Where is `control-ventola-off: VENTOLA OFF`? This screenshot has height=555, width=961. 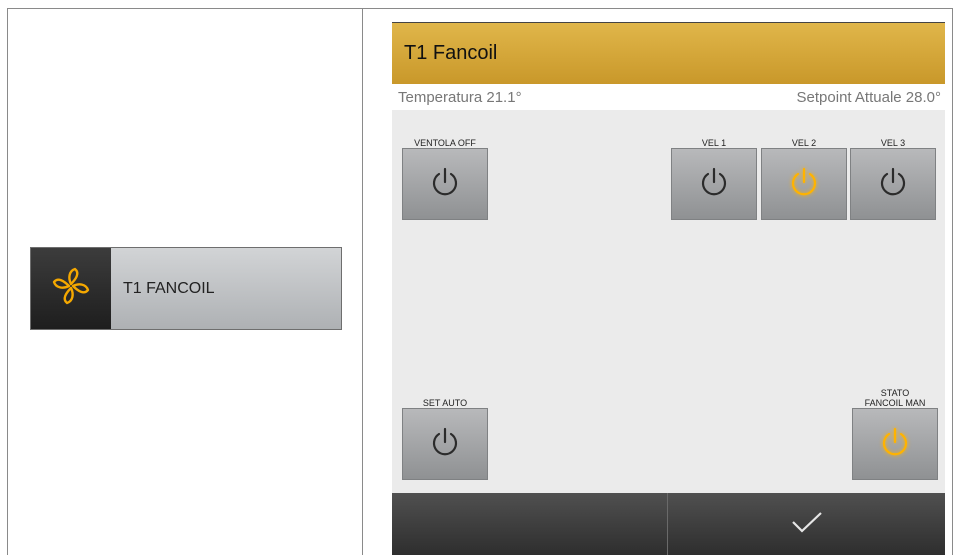
control-ventola-off: VENTOLA OFF is located at coordinates (445, 176).